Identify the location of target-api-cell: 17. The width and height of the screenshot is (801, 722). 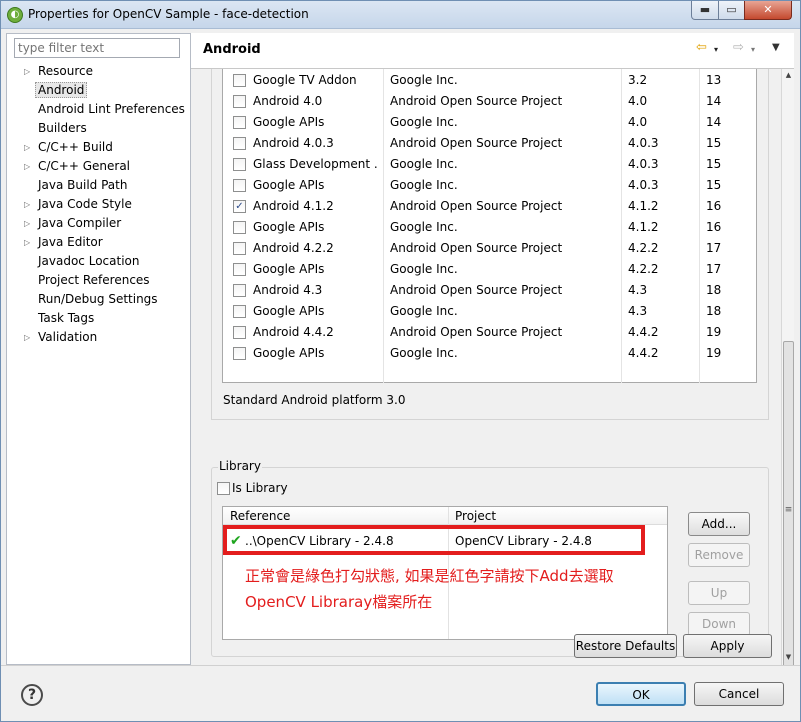
(714, 248).